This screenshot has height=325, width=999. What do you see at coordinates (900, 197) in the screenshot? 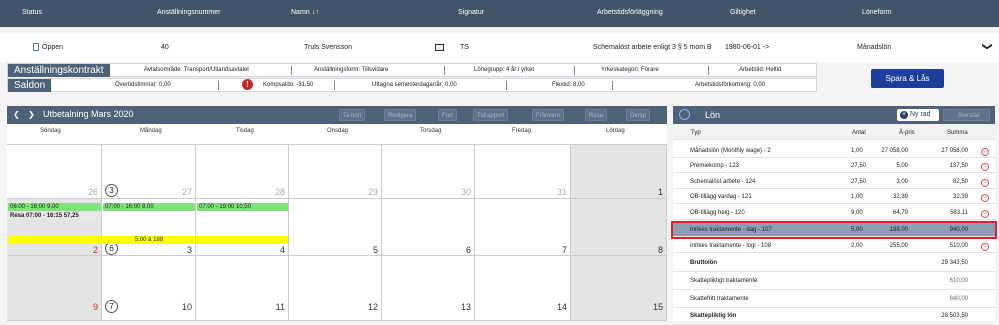
I see `salary-unit-price: 32,39` at bounding box center [900, 197].